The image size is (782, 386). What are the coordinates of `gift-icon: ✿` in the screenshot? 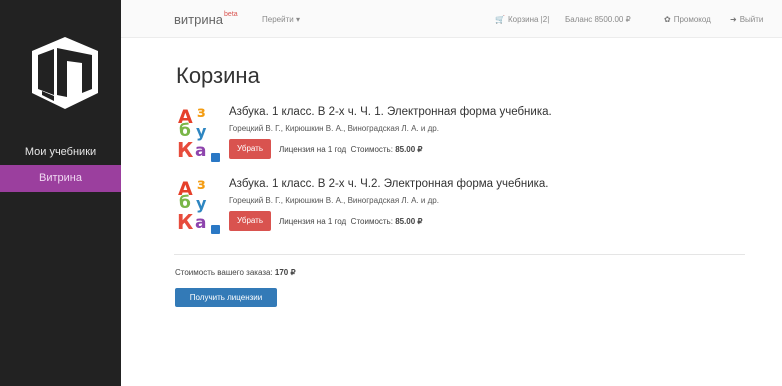 It's located at (667, 19).